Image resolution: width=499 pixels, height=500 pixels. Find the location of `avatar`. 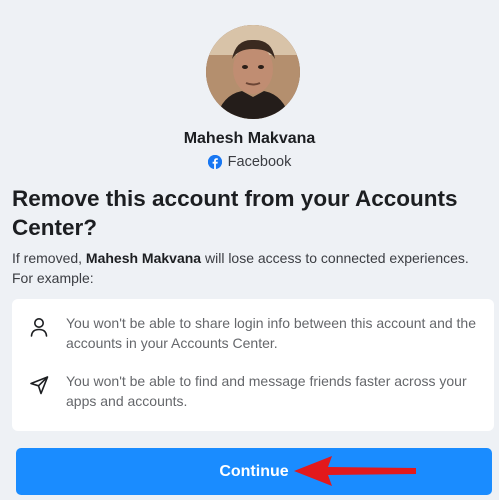

avatar is located at coordinates (253, 72).